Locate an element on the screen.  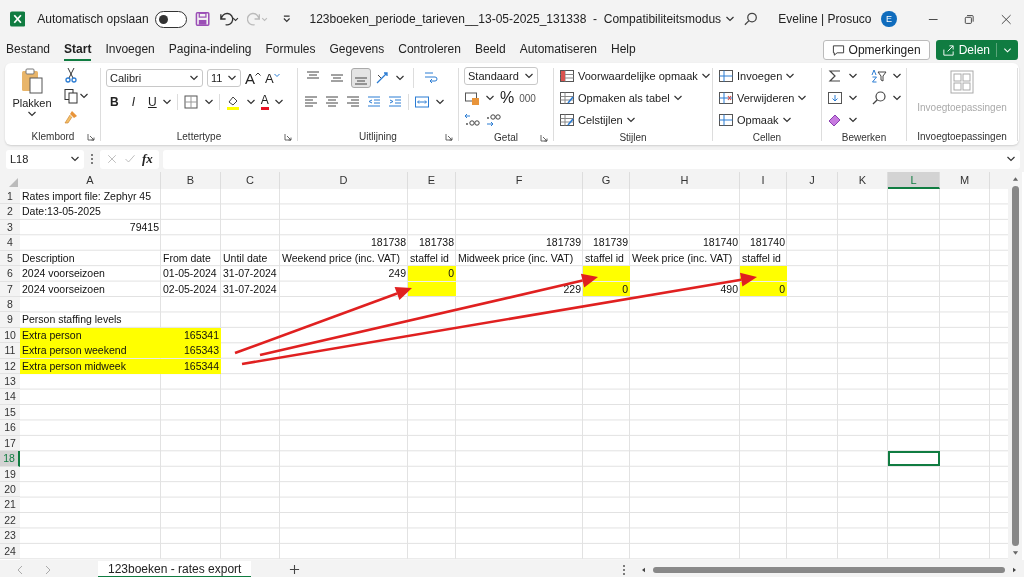
increase-decimal-icon is located at coordinates (472, 120).